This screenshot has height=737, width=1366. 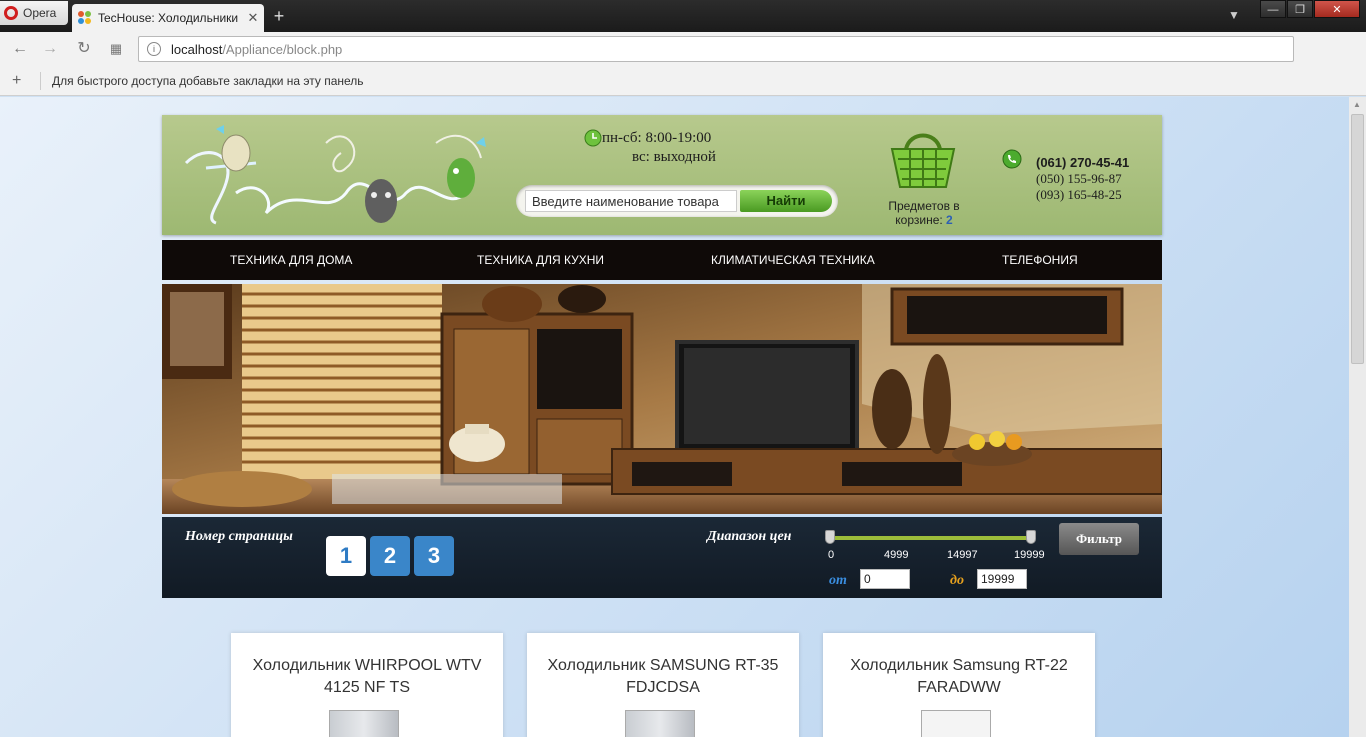 I want to click on bookmarks-divider, so click(x=40, y=81).